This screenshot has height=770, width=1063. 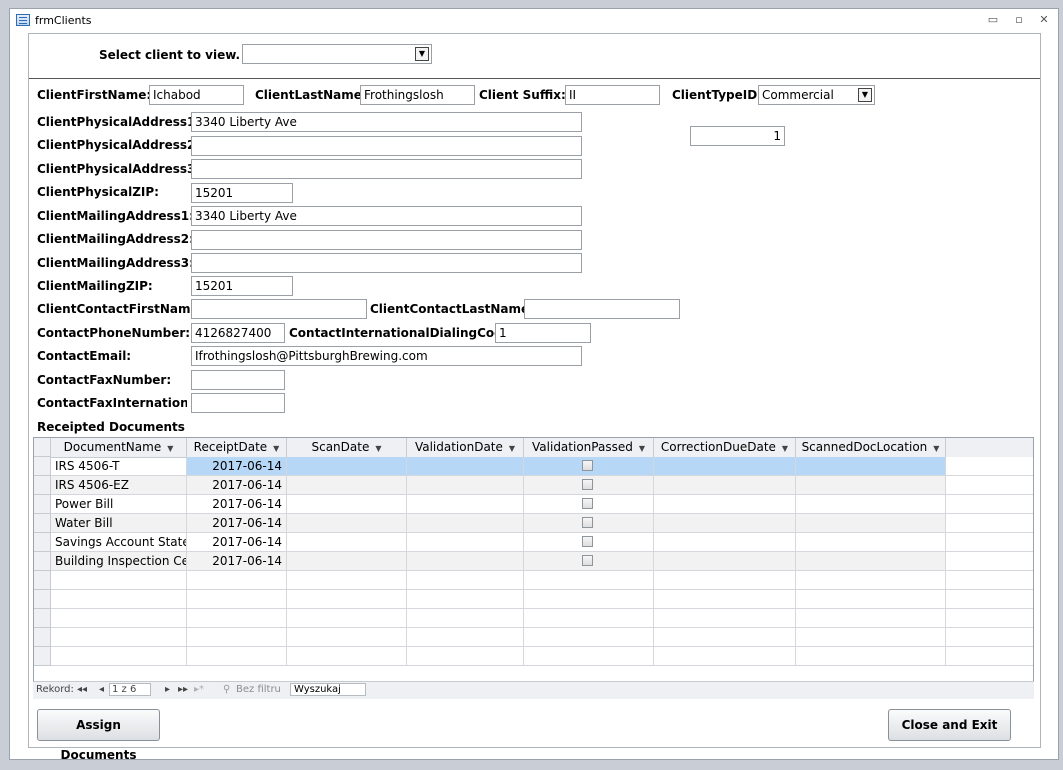 I want to click on table-row: Building Inspection Ce 2017-06-14, so click(x=533, y=561).